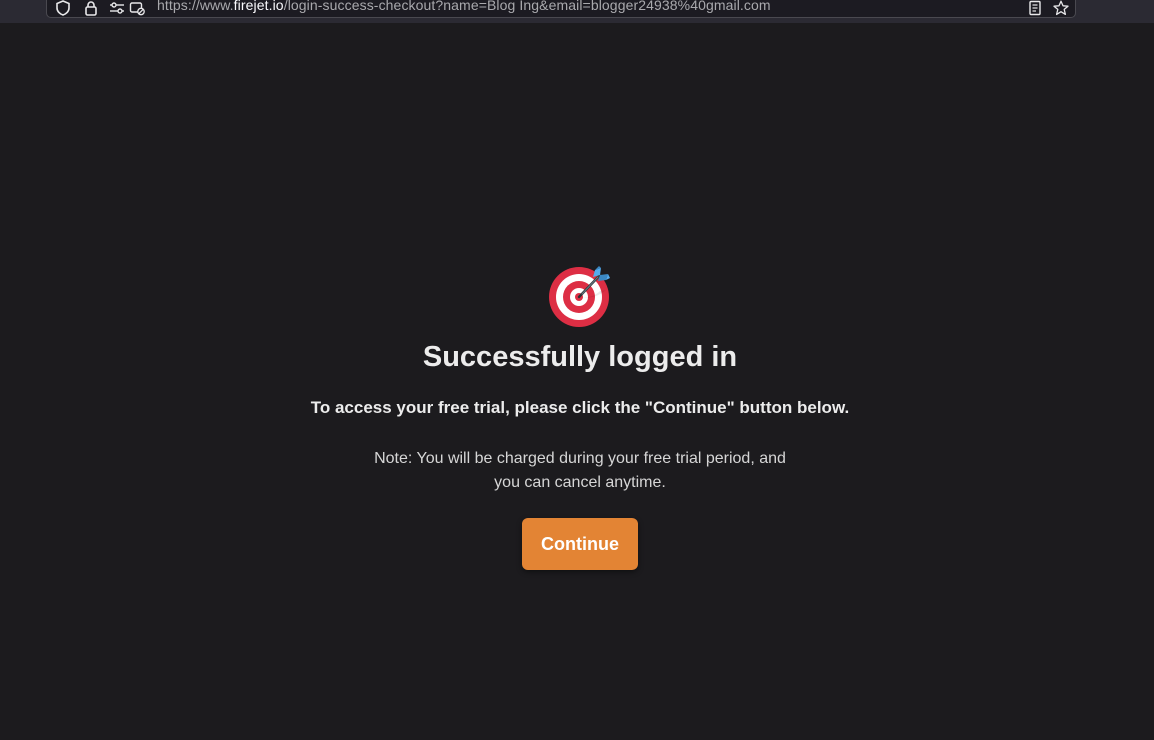 Image resolution: width=1154 pixels, height=740 pixels. What do you see at coordinates (1035, 8) in the screenshot?
I see `reader-view-icon` at bounding box center [1035, 8].